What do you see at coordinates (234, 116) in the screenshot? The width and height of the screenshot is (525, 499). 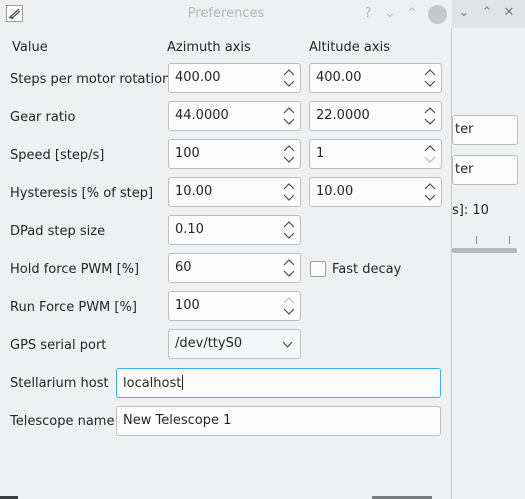 I see `gear-azimuth-spinbox: 44.0000` at bounding box center [234, 116].